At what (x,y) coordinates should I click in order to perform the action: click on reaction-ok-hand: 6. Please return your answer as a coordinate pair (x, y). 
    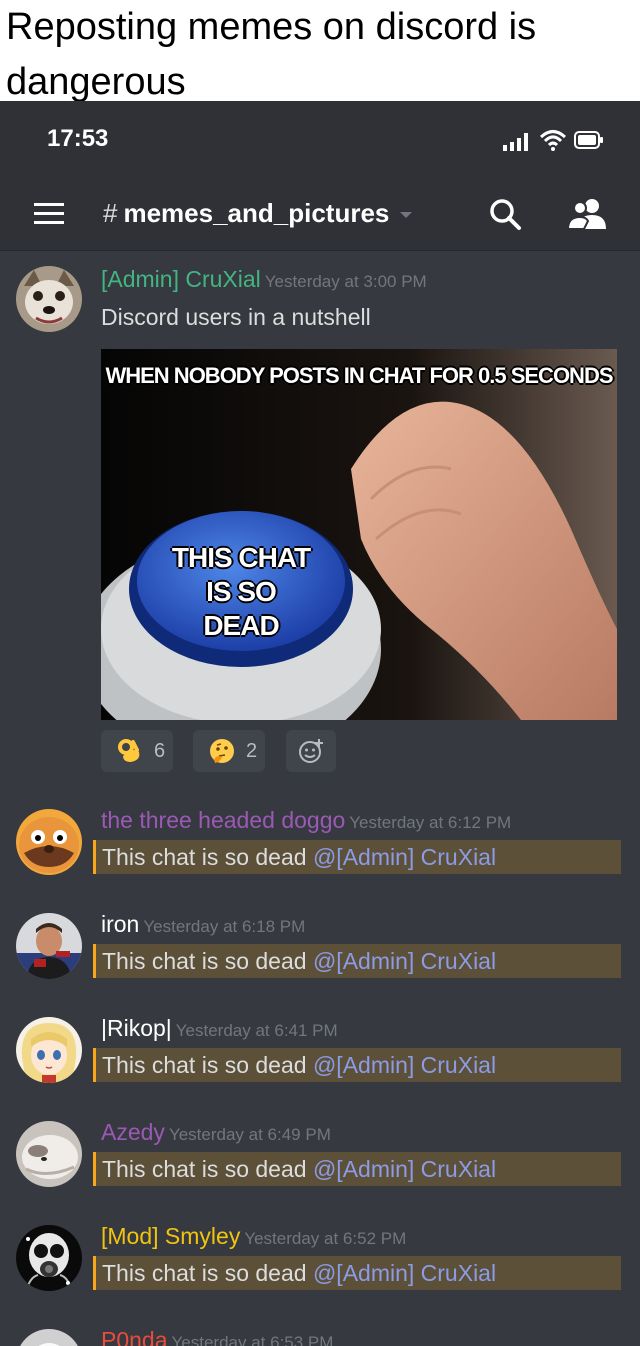
    Looking at the image, I should click on (137, 751).